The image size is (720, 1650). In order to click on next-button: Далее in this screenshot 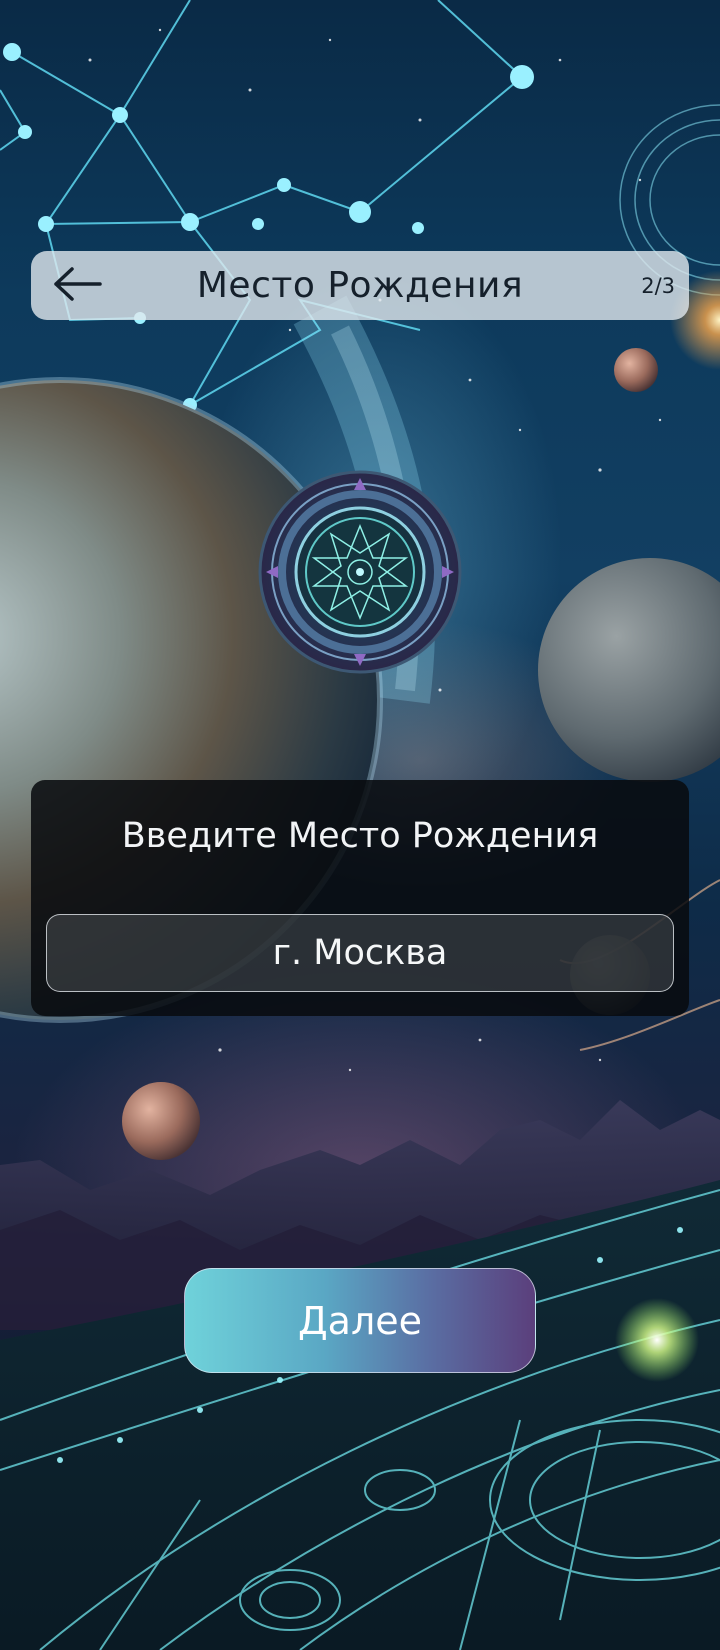, I will do `click(360, 1320)`.